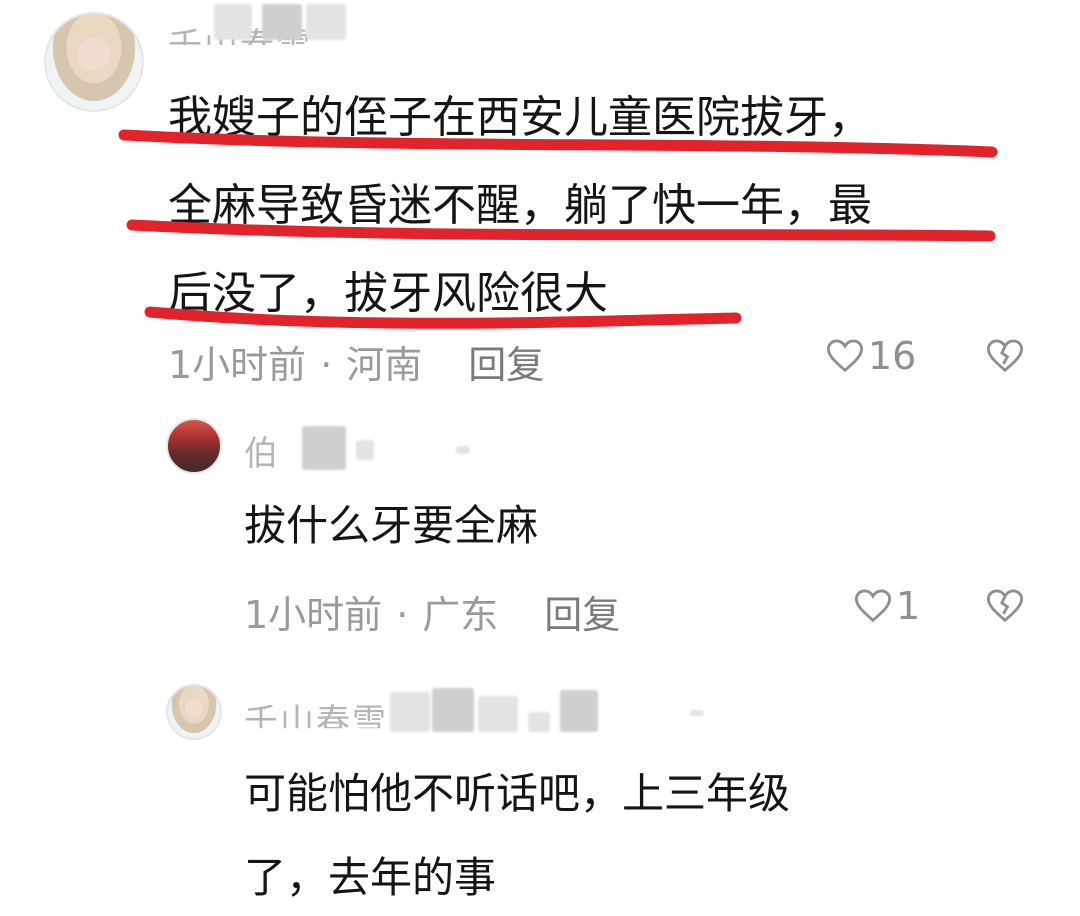 This screenshot has width=1080, height=916. Describe the element at coordinates (460, 615) in the screenshot. I see `reply-location: 广东` at that location.